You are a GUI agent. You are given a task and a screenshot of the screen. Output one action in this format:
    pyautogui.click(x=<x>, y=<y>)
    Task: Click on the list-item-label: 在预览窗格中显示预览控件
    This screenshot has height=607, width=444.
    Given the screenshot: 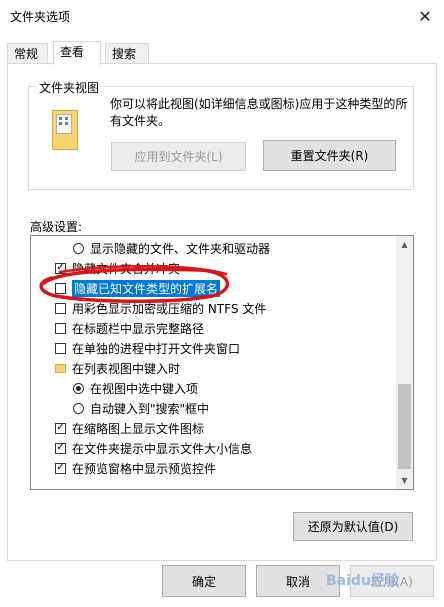 What is the action you would take?
    pyautogui.click(x=144, y=468)
    